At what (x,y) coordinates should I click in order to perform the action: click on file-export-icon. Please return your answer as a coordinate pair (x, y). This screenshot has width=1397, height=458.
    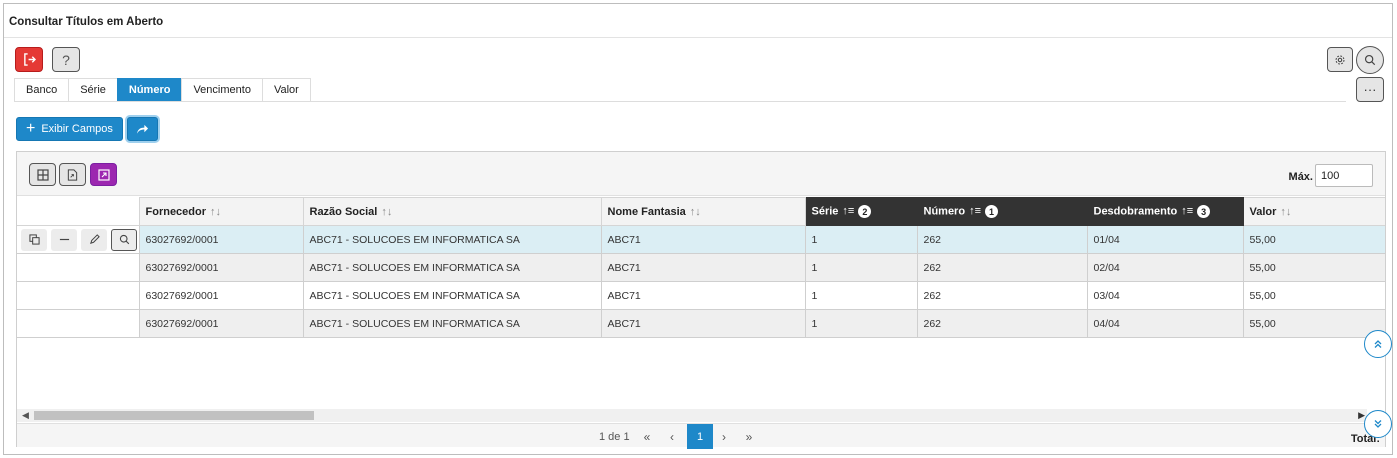
    Looking at the image, I should click on (72, 174).